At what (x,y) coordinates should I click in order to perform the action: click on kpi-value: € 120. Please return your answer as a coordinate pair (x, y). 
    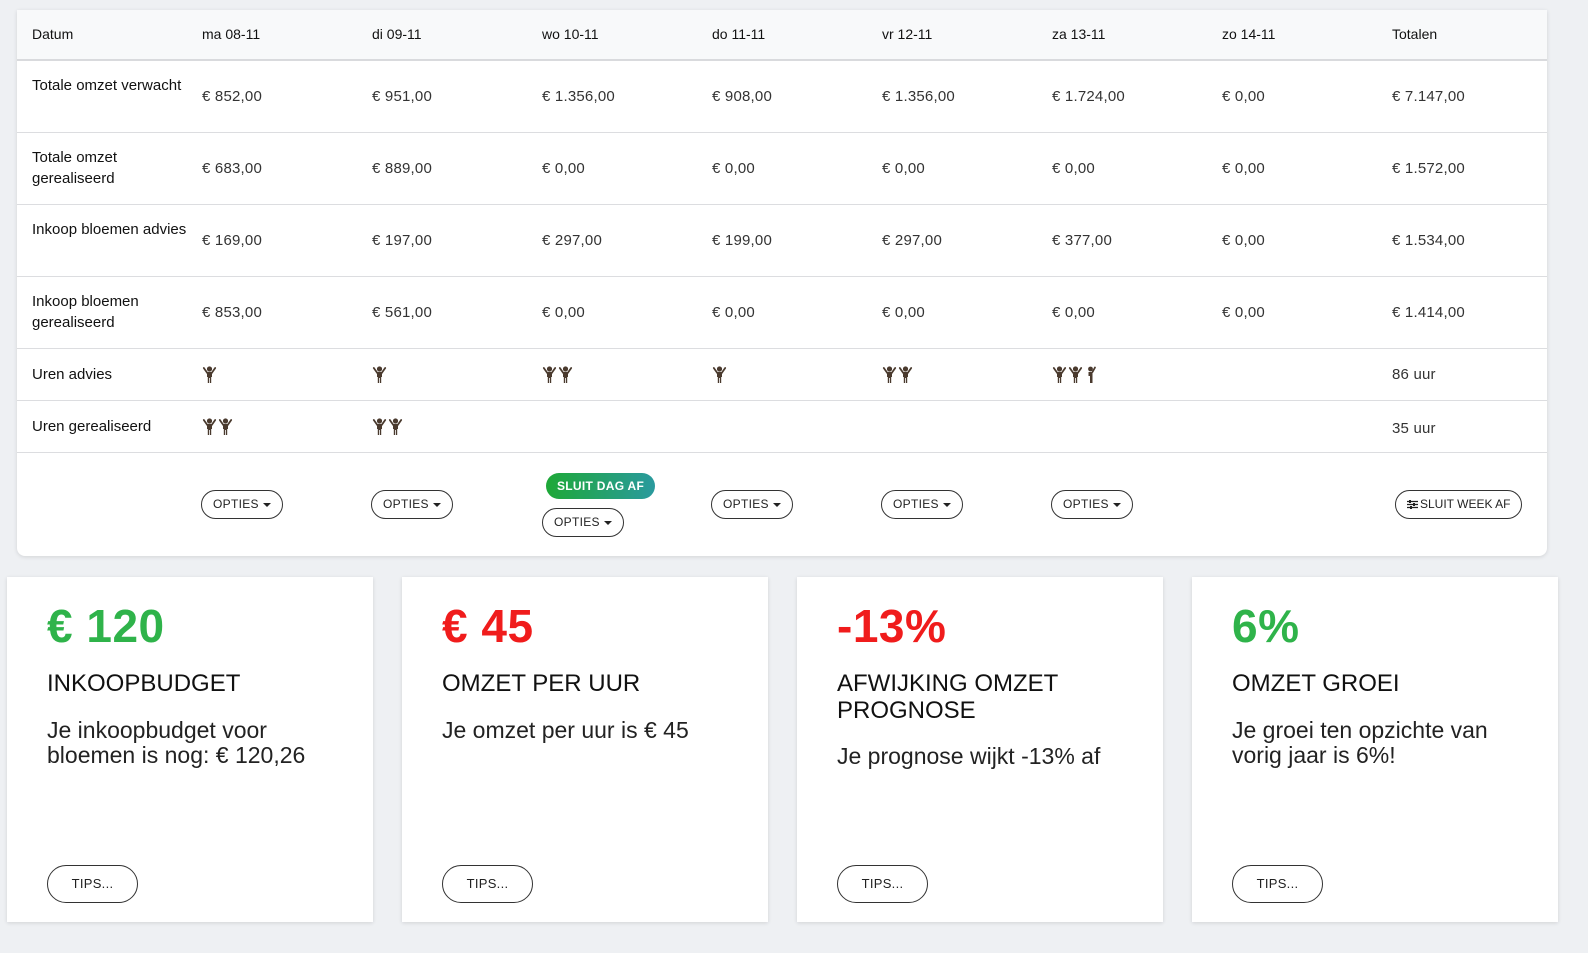
    Looking at the image, I should click on (106, 626).